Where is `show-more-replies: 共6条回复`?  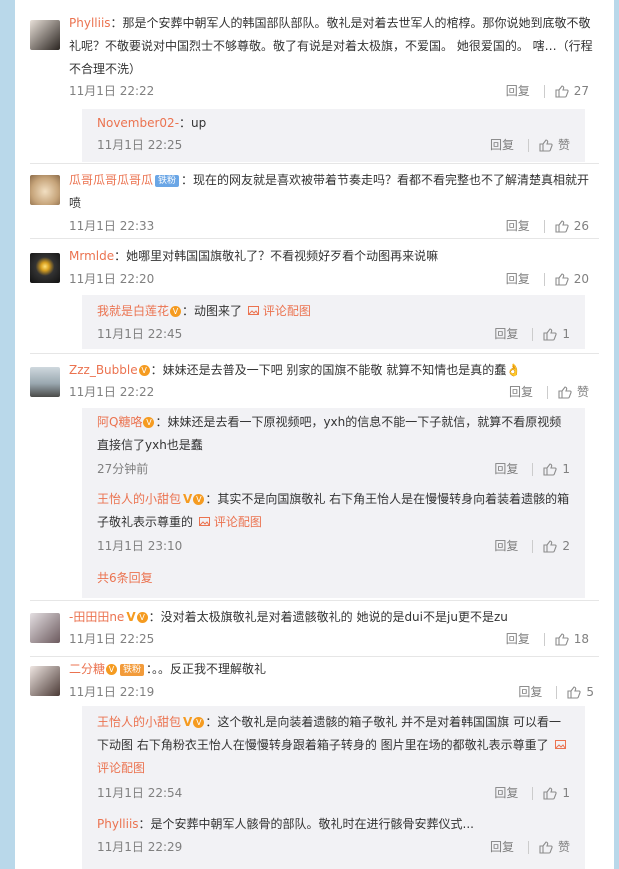 show-more-replies: 共6条回复 is located at coordinates (125, 578).